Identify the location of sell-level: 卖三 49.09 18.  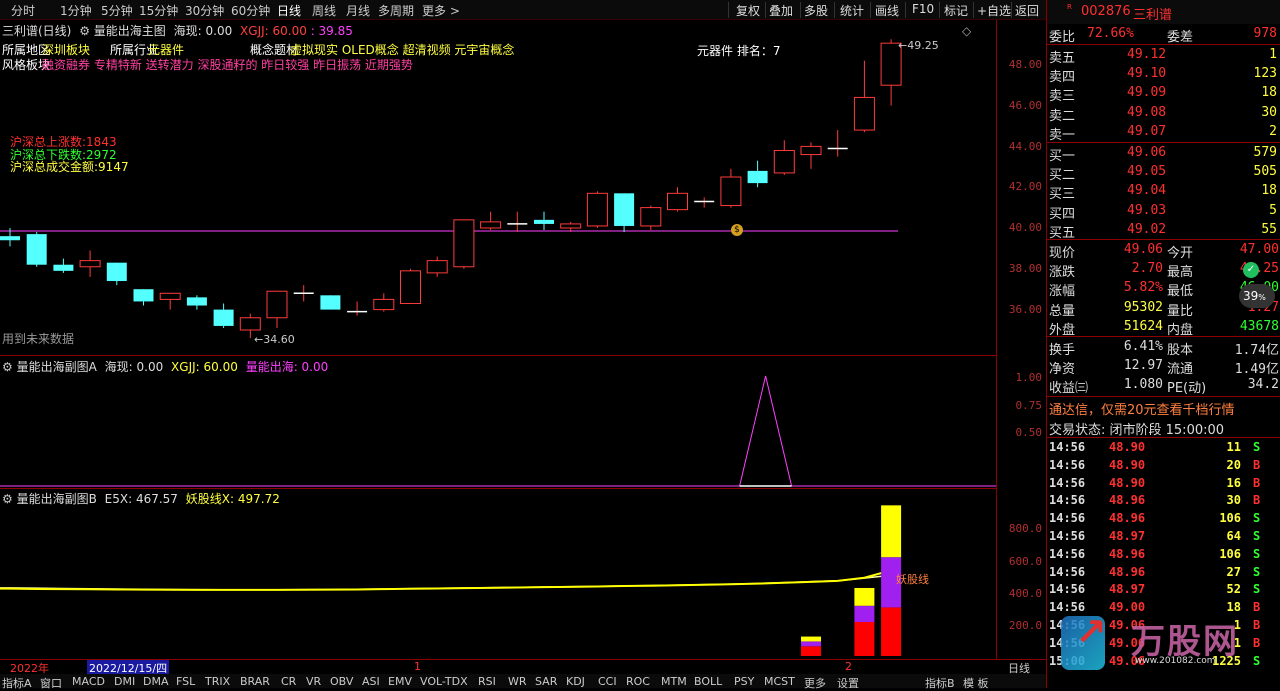
(1163, 94).